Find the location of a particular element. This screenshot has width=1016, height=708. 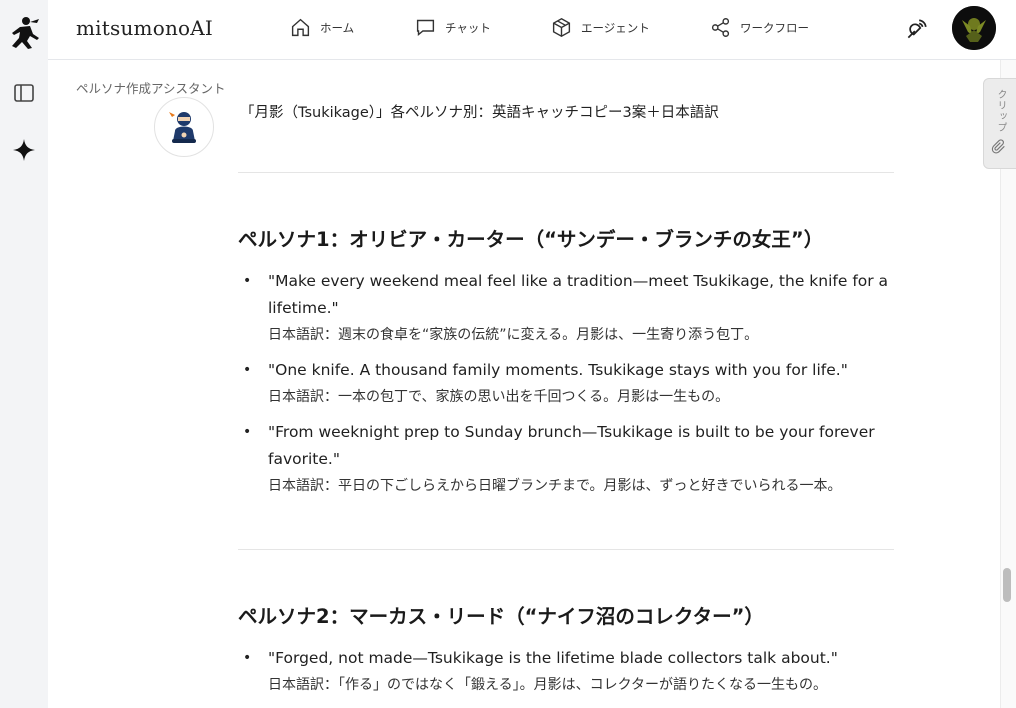

nav-home: ホーム is located at coordinates (322, 27).